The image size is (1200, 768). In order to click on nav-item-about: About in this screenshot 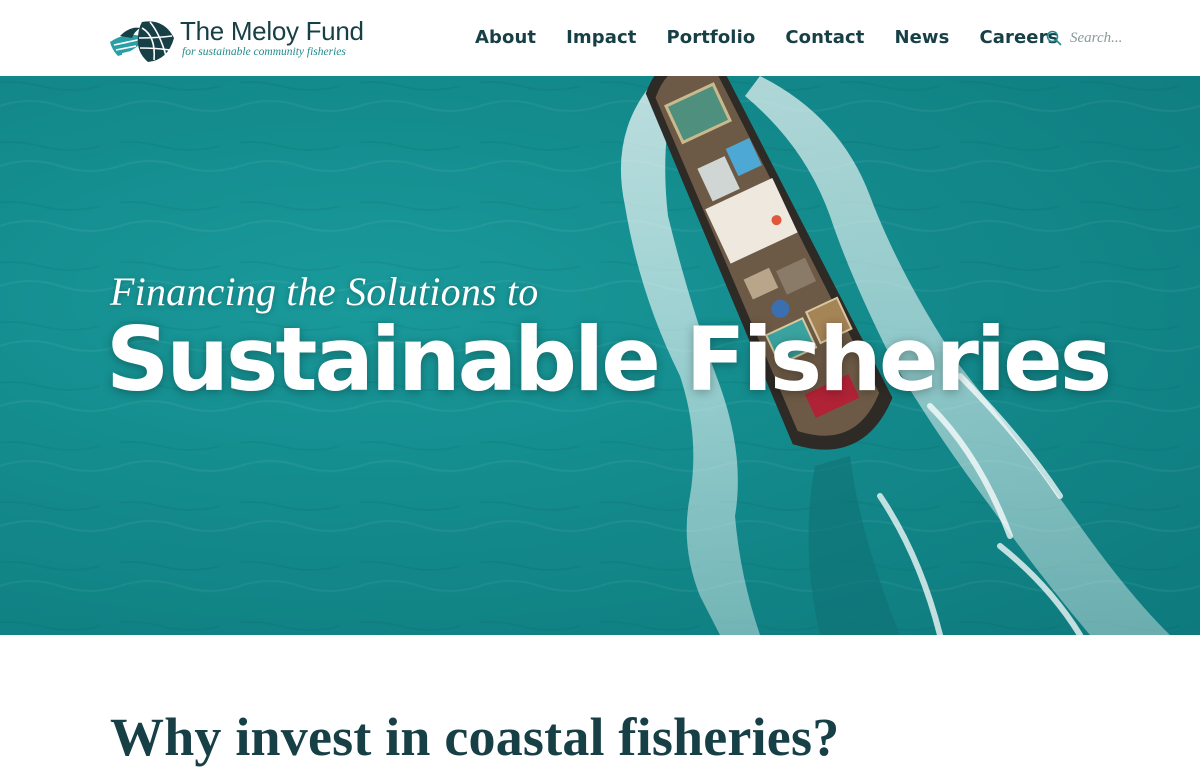, I will do `click(505, 37)`.